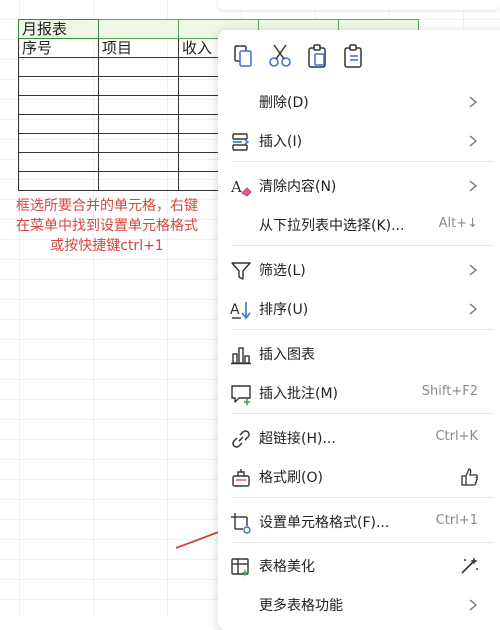 The width and height of the screenshot is (500, 630). What do you see at coordinates (241, 142) in the screenshot?
I see `insert-icon` at bounding box center [241, 142].